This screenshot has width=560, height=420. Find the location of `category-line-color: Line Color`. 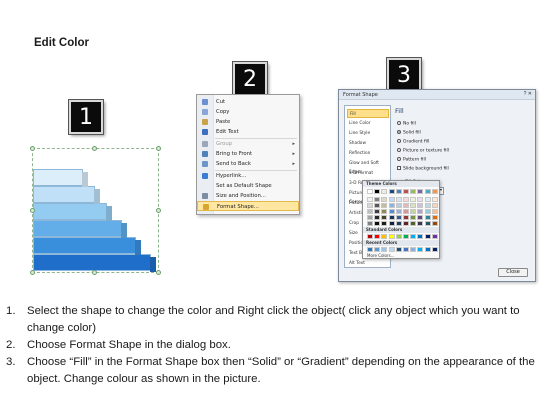

category-line-color: Line Color is located at coordinates (368, 123).